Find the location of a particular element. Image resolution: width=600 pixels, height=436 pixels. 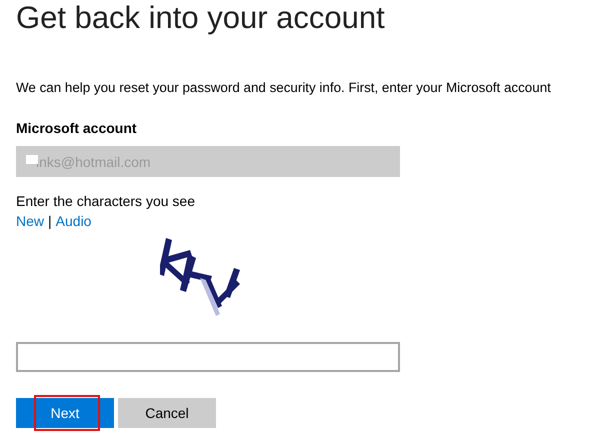

field-label: Microsoft account is located at coordinates (77, 128).